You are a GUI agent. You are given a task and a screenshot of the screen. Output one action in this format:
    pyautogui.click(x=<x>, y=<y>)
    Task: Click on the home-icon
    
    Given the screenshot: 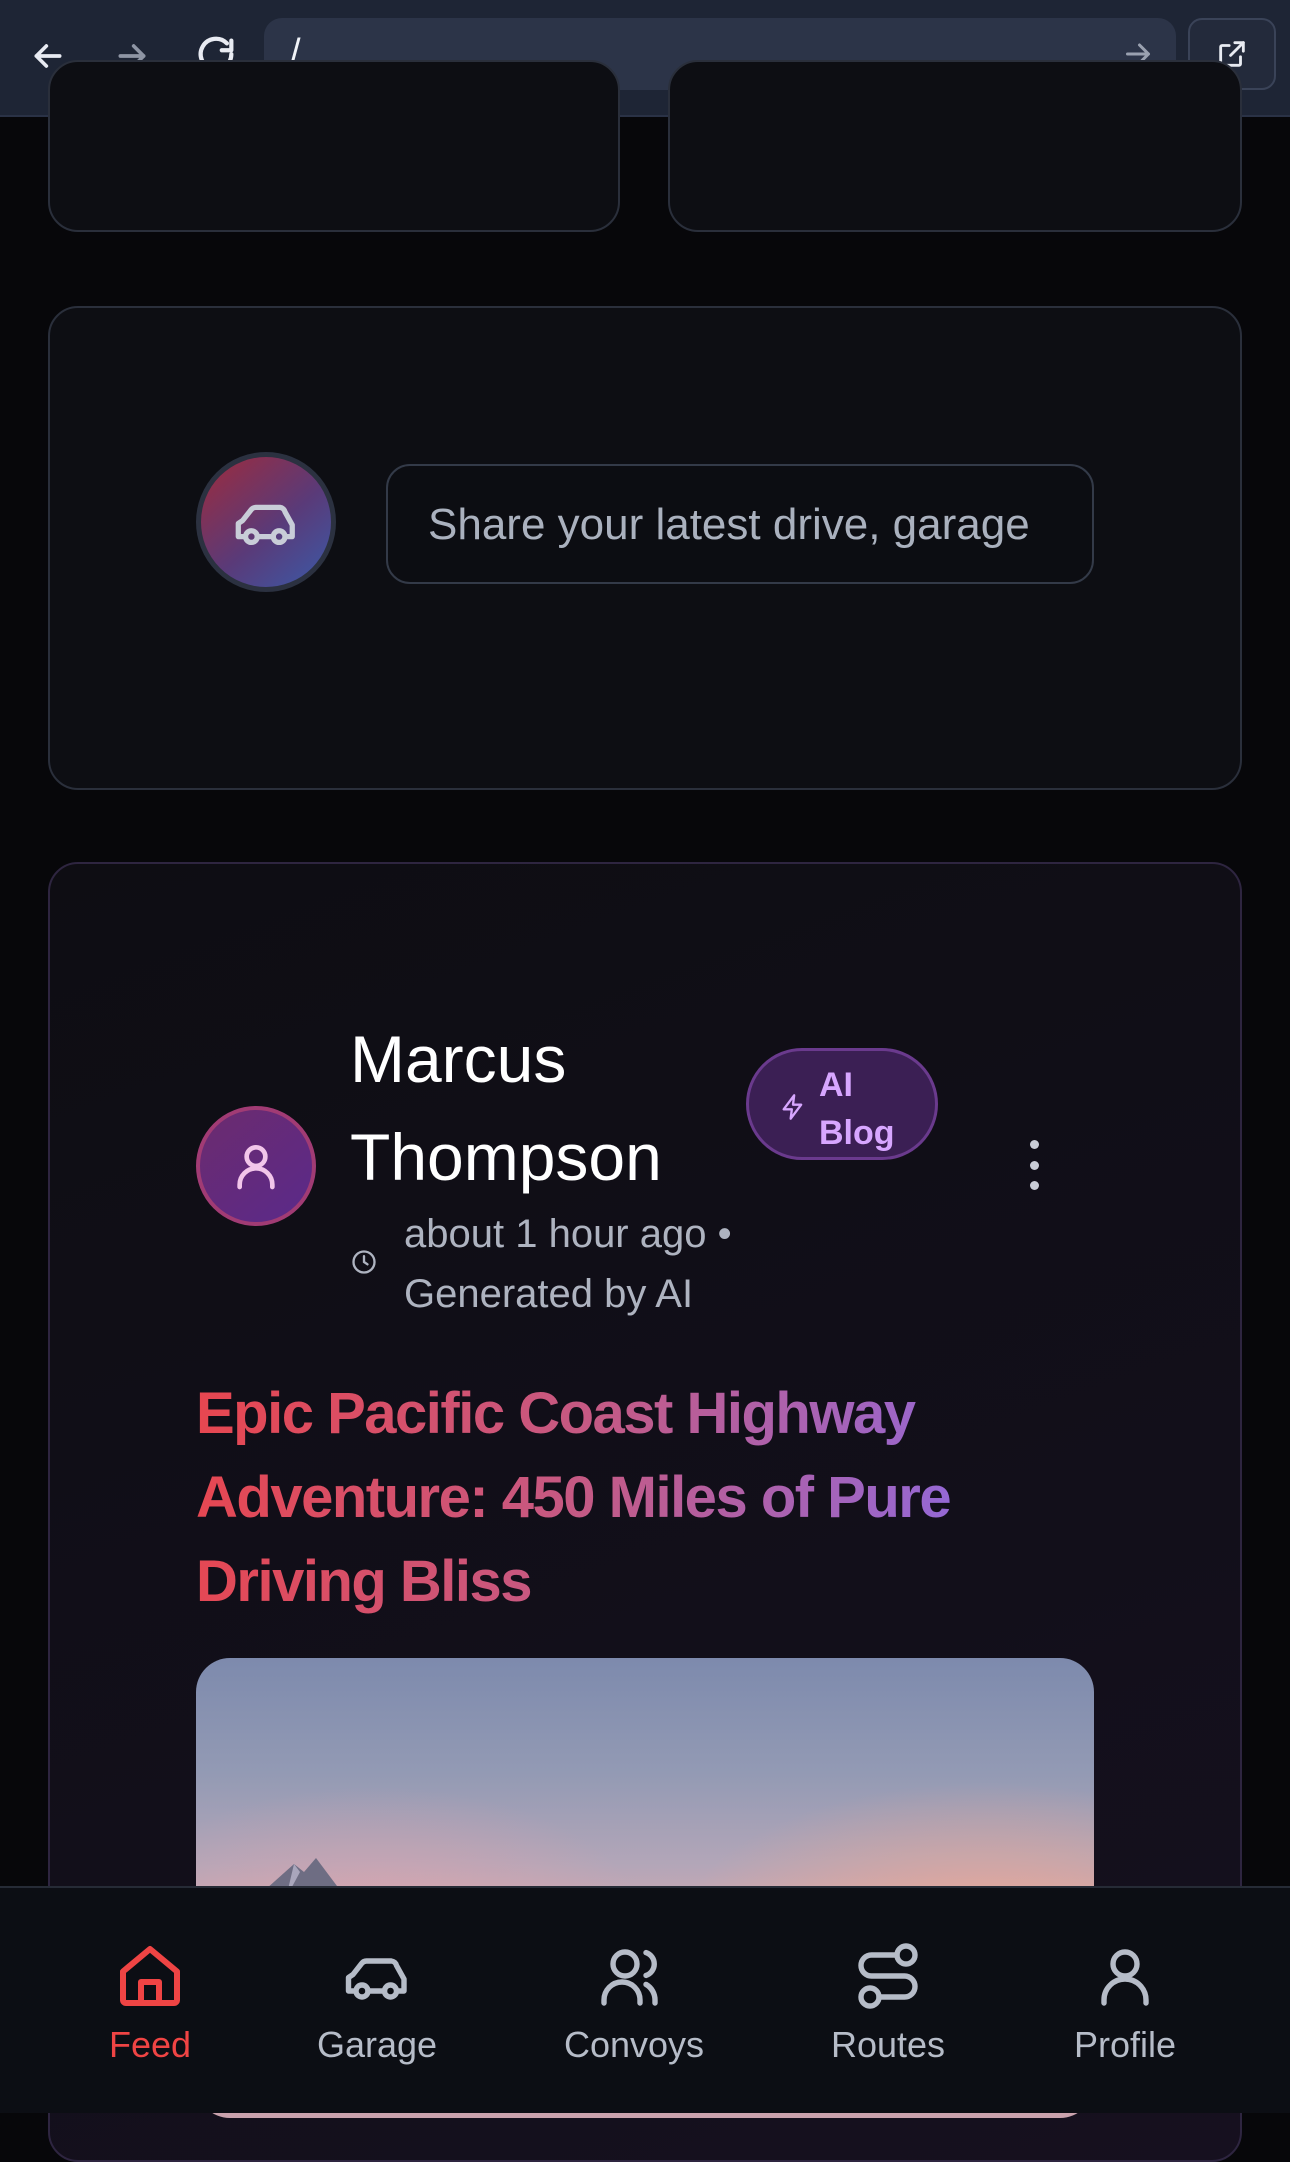 What is the action you would take?
    pyautogui.click(x=150, y=1976)
    